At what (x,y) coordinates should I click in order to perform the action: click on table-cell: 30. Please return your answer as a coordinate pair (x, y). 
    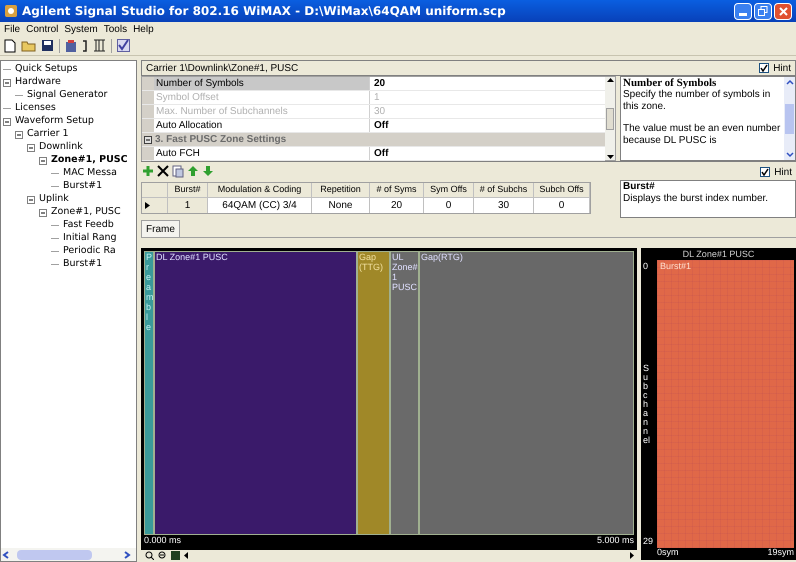
    Looking at the image, I should click on (504, 205).